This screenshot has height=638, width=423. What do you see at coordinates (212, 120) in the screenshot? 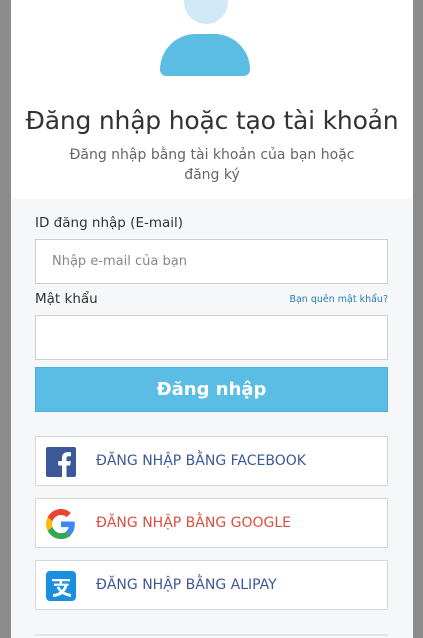
I see `page-title: Đăng nhập hoặc tạo tài khoản` at bounding box center [212, 120].